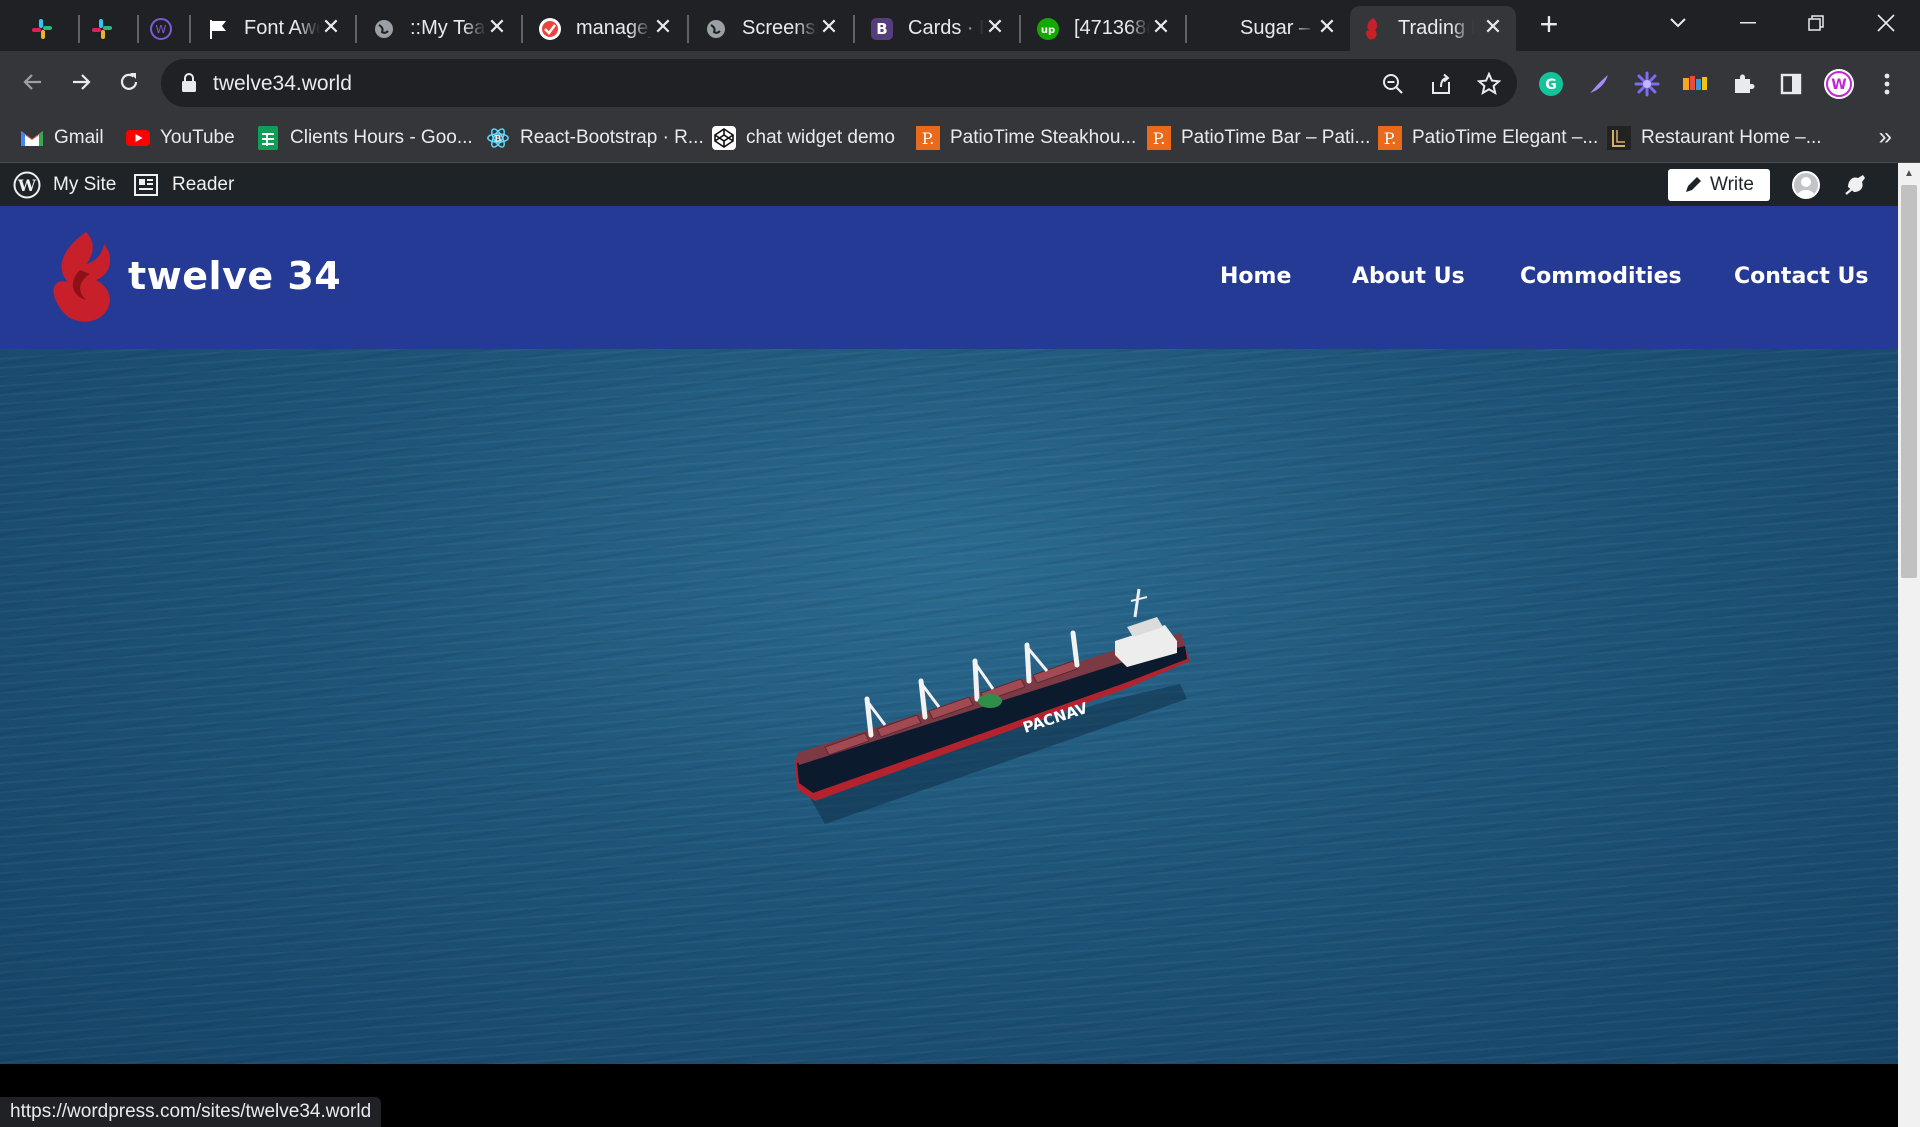 This screenshot has width=1920, height=1127. I want to click on puzzle-icon, so click(1743, 84).